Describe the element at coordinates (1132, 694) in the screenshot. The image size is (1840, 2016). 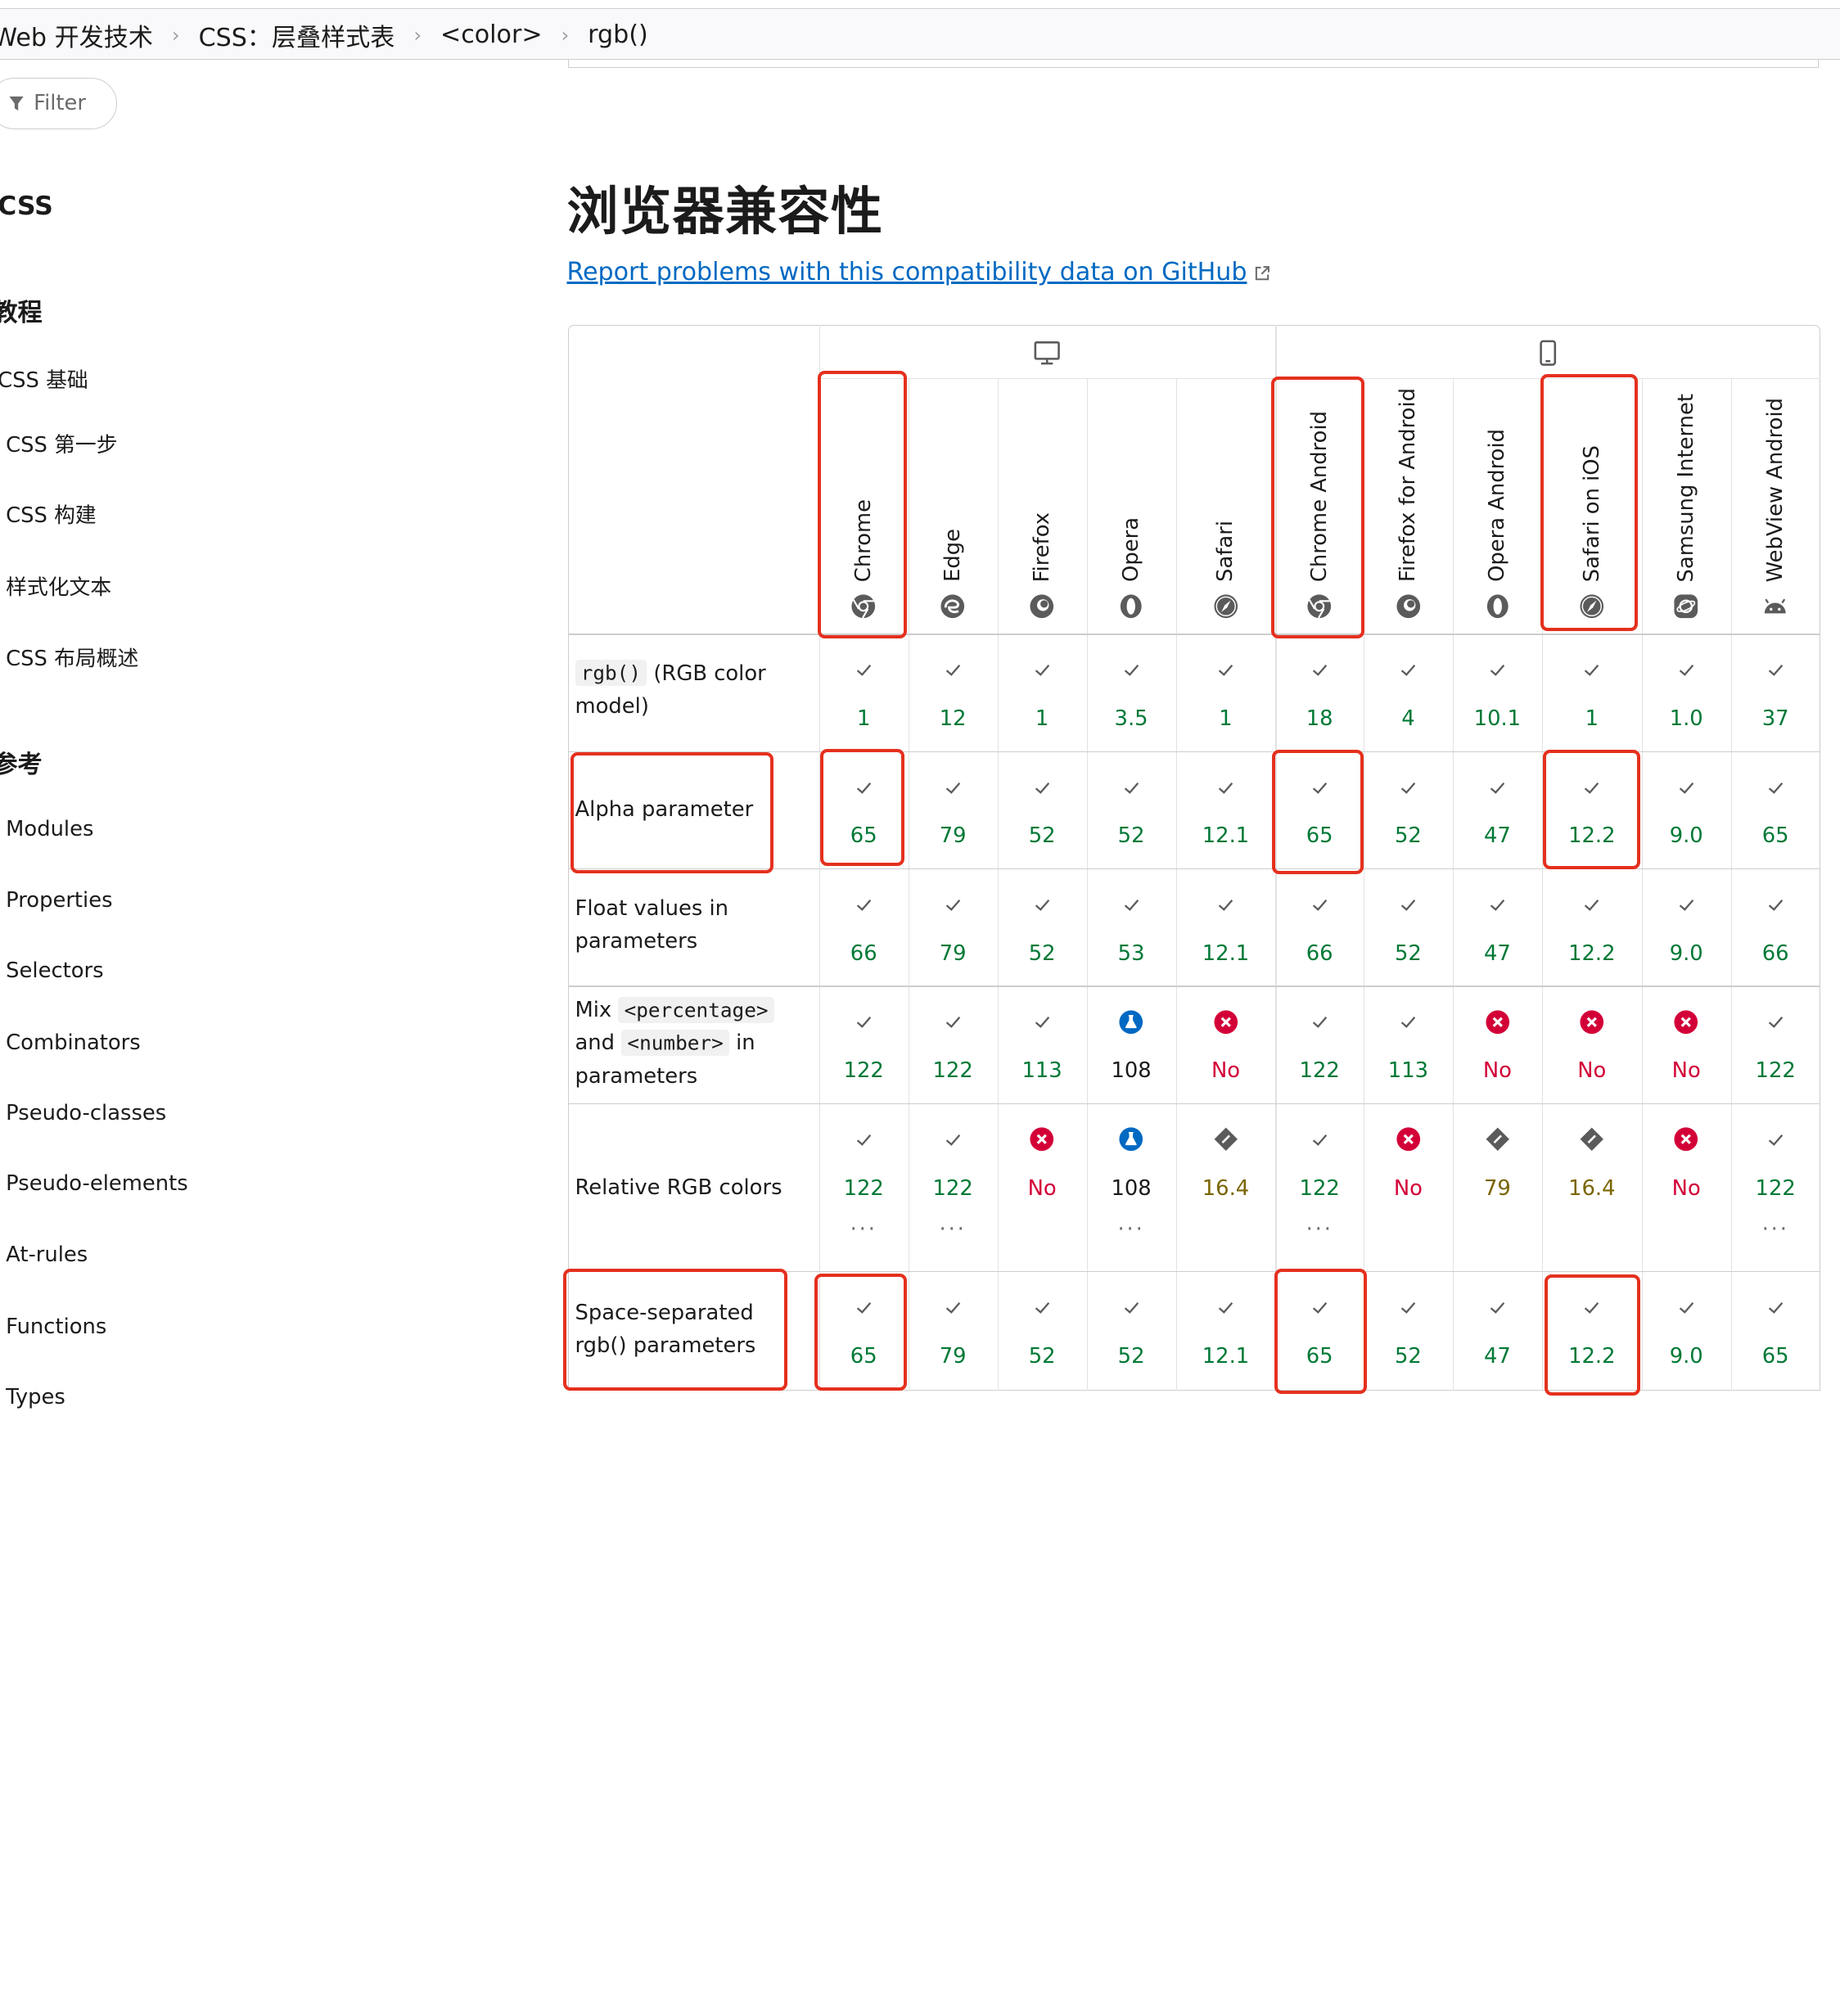
I see `support-cell-opera: 3.5` at that location.